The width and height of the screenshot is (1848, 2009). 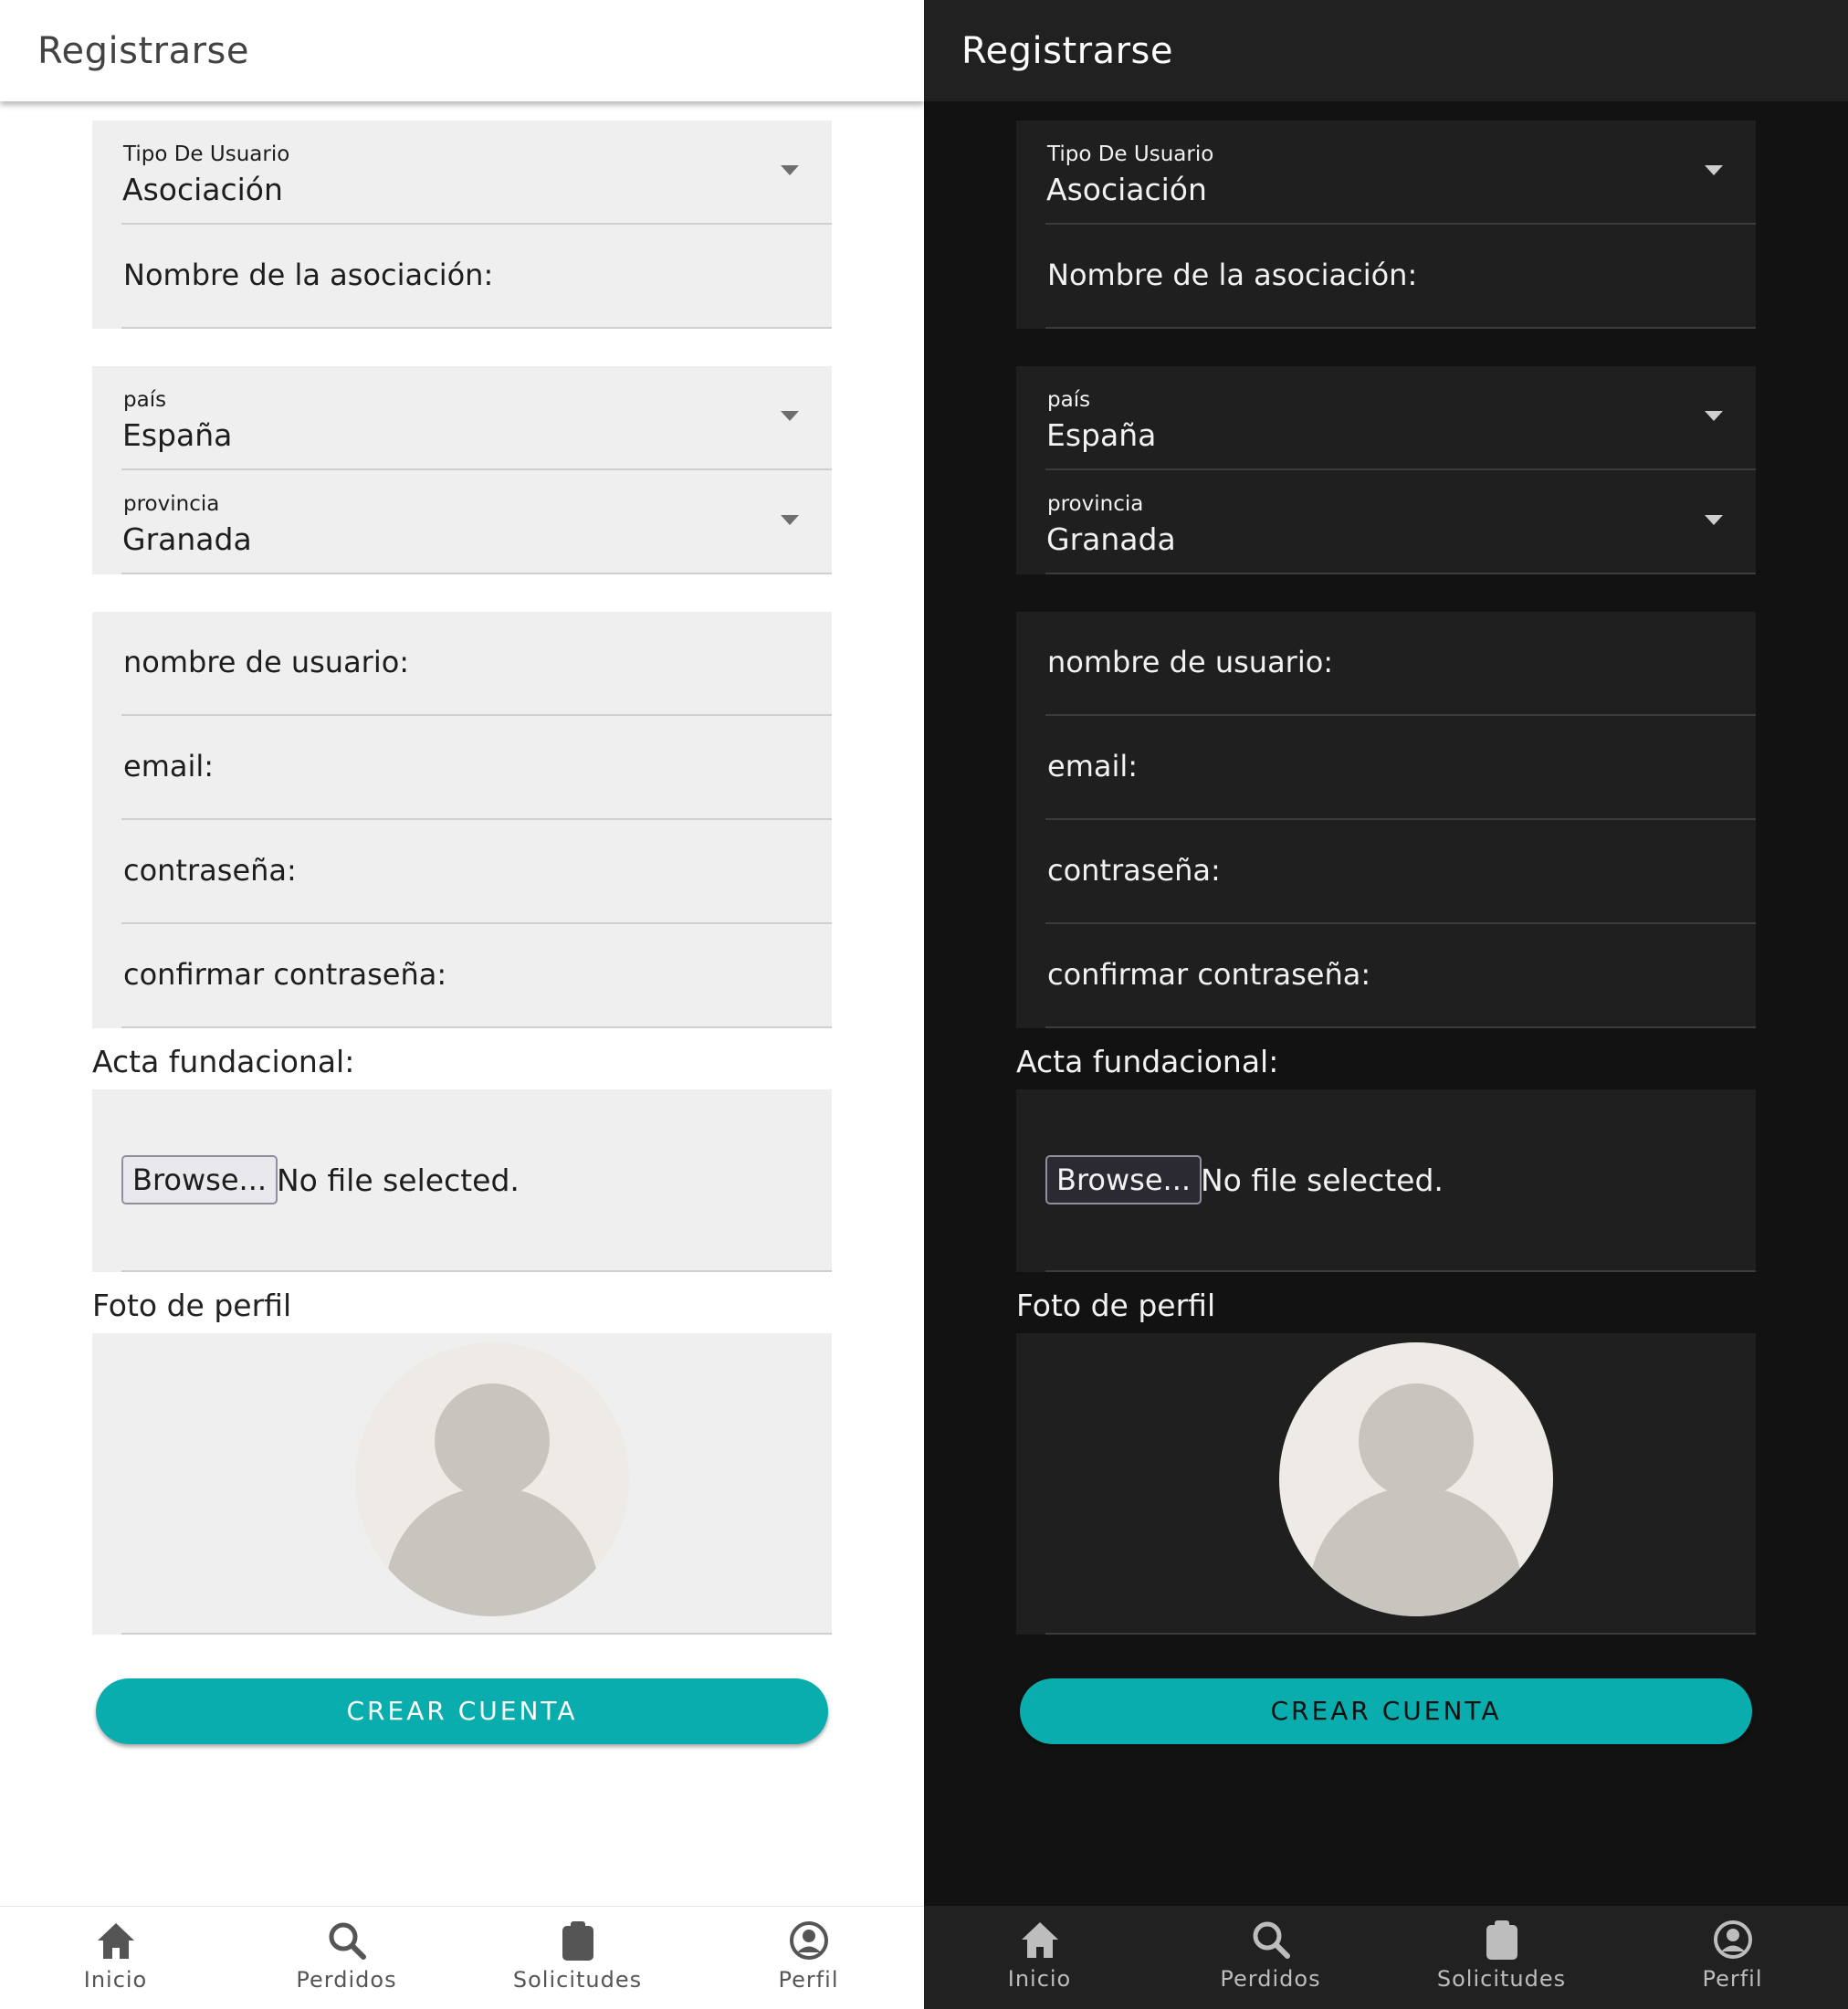 I want to click on nombre-asociacion-label: Nombre de la asociación:, so click(x=1232, y=275).